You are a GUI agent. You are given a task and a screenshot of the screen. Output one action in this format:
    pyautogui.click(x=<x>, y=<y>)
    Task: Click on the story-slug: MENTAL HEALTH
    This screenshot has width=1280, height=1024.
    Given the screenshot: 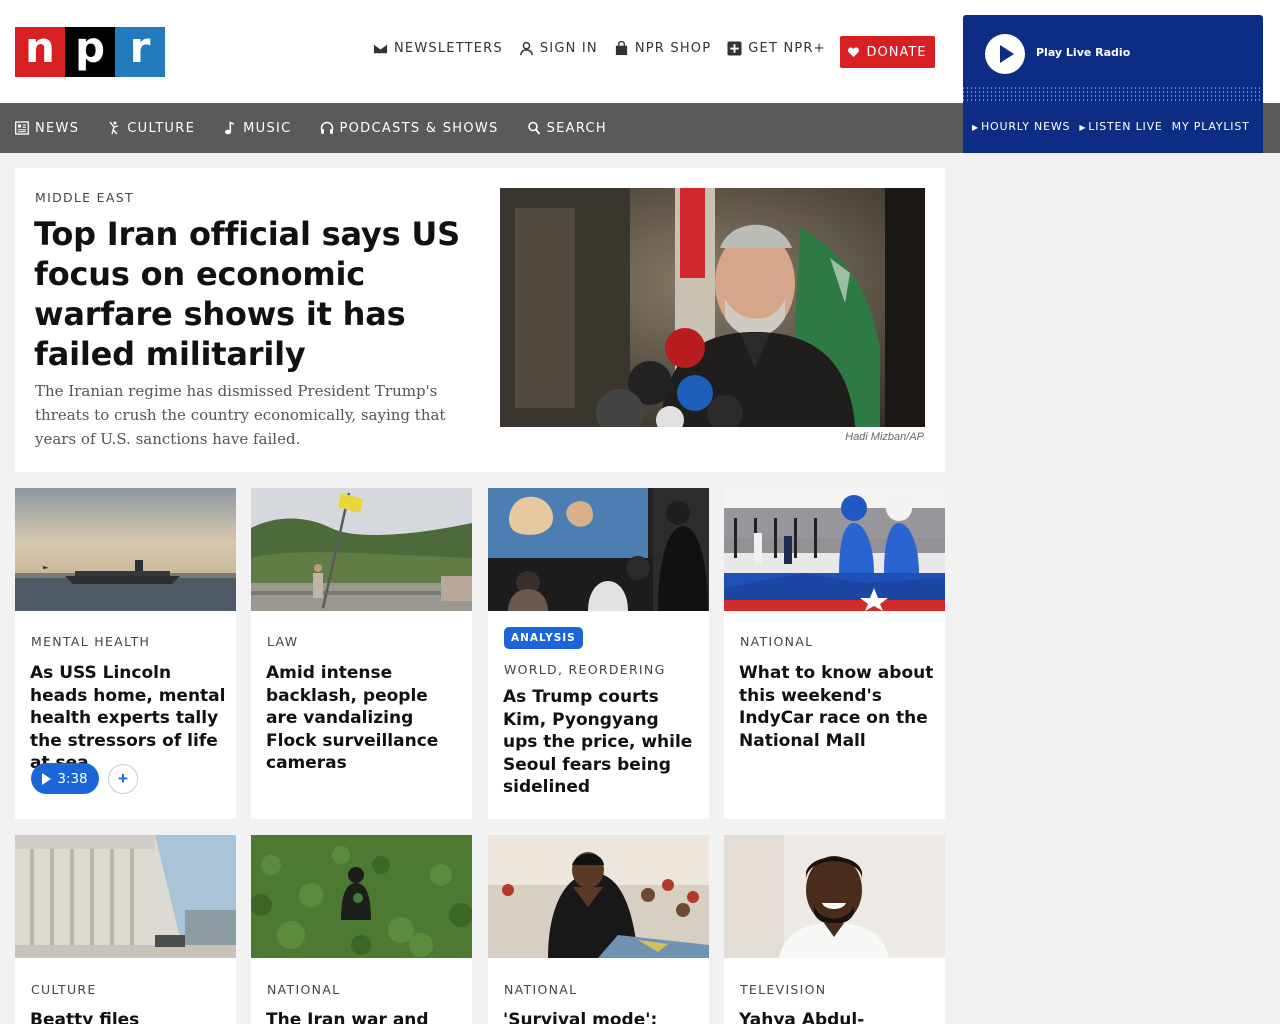 What is the action you would take?
    pyautogui.click(x=90, y=641)
    